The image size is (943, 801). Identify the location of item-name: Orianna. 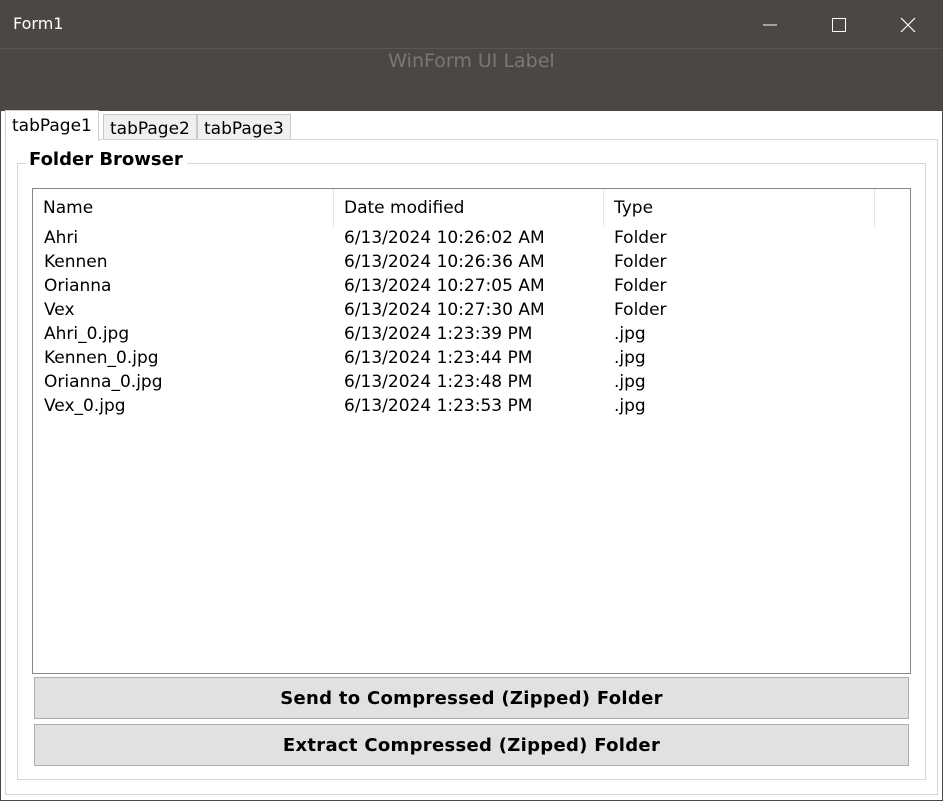
(78, 286).